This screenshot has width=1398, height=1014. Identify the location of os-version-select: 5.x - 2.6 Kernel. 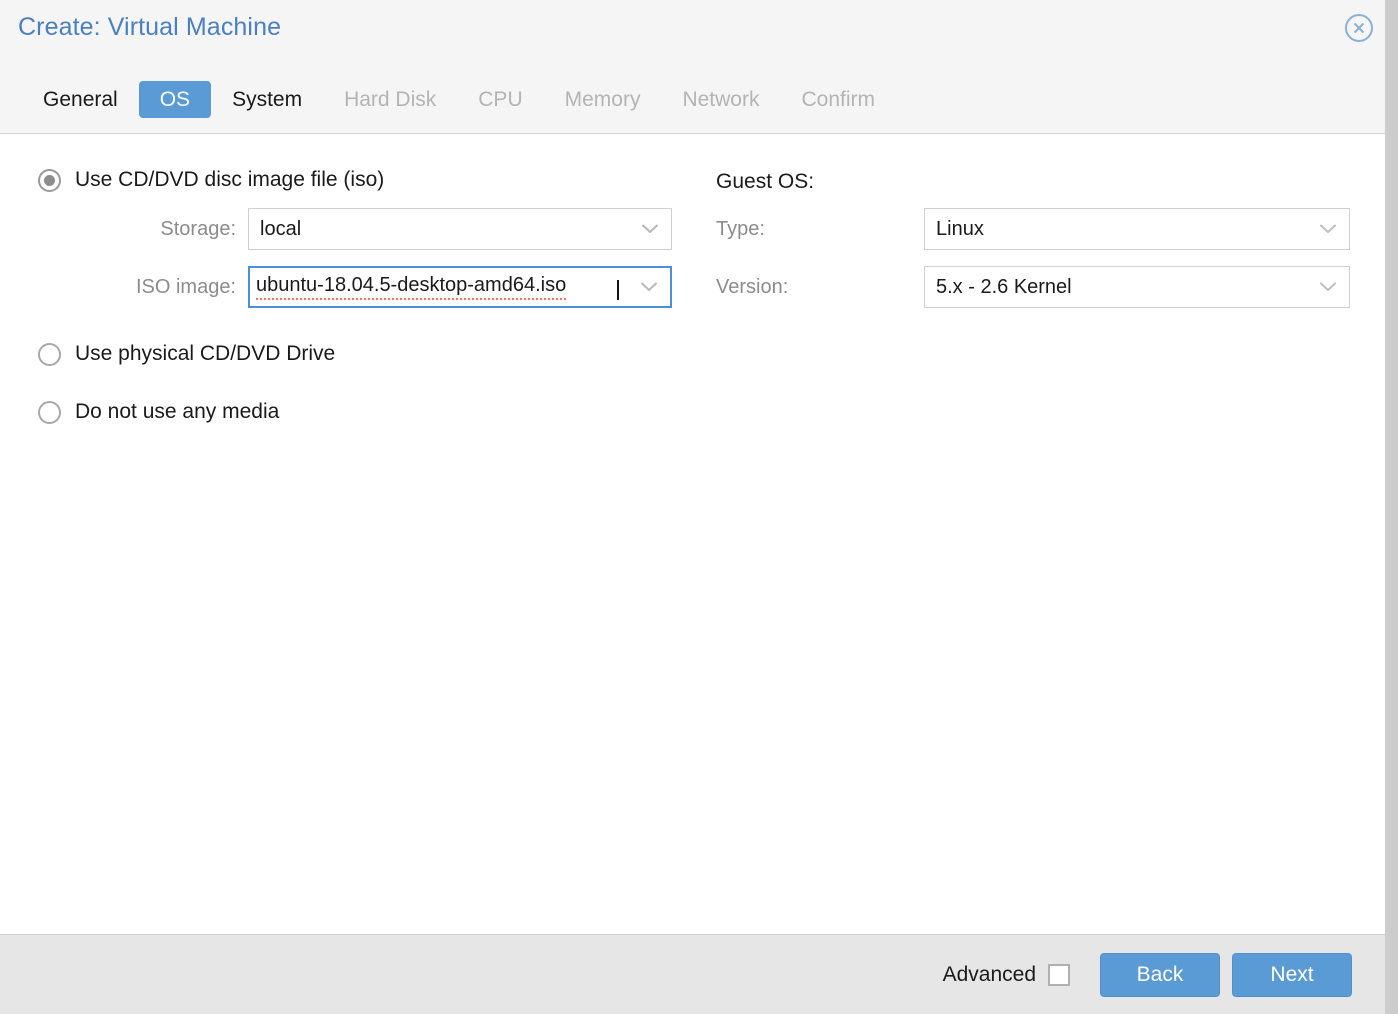
(1137, 287).